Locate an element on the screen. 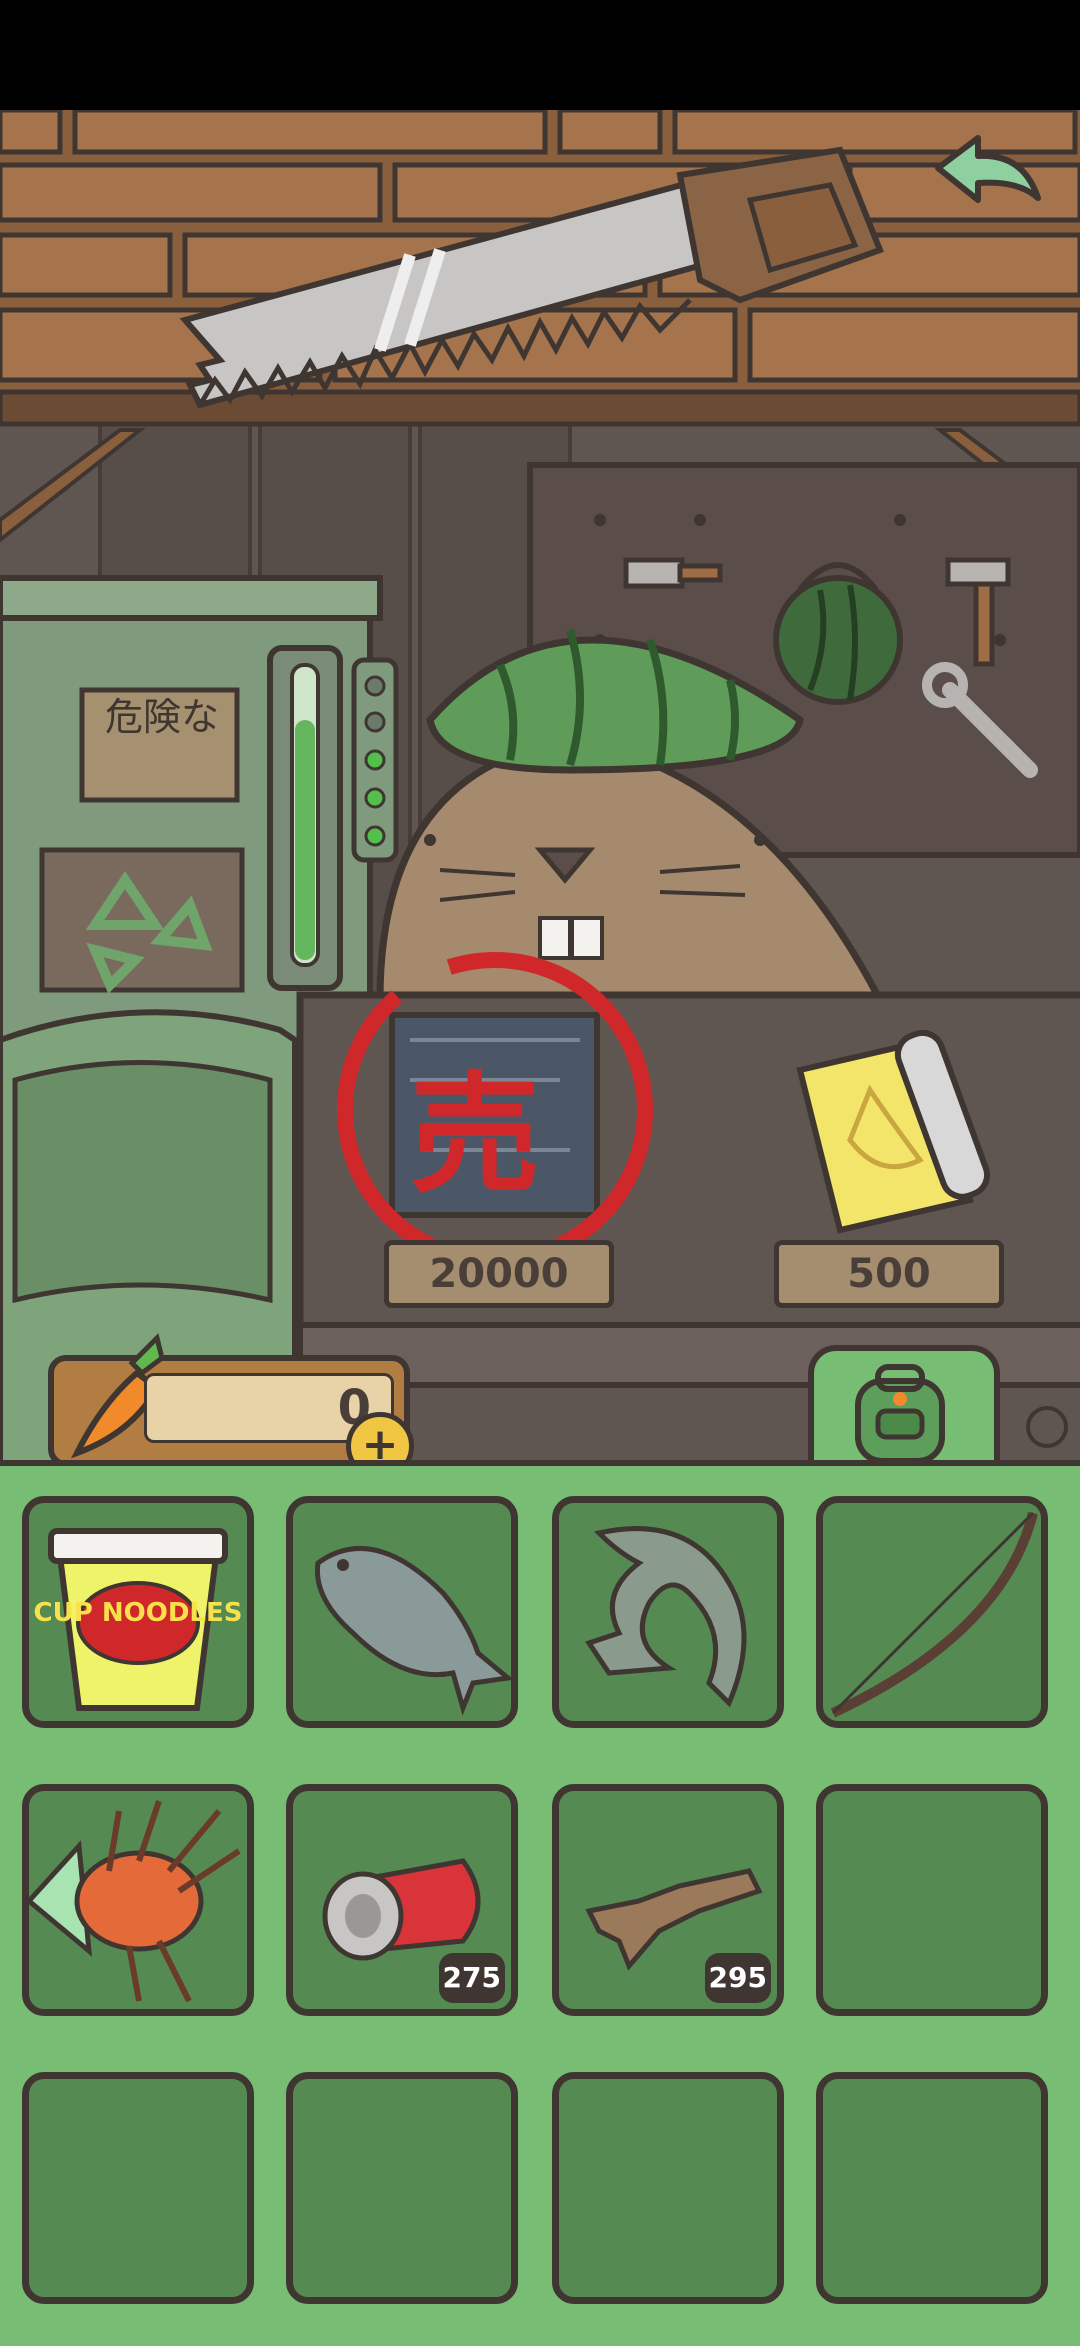  inventory-slot-carp is located at coordinates (402, 1612).